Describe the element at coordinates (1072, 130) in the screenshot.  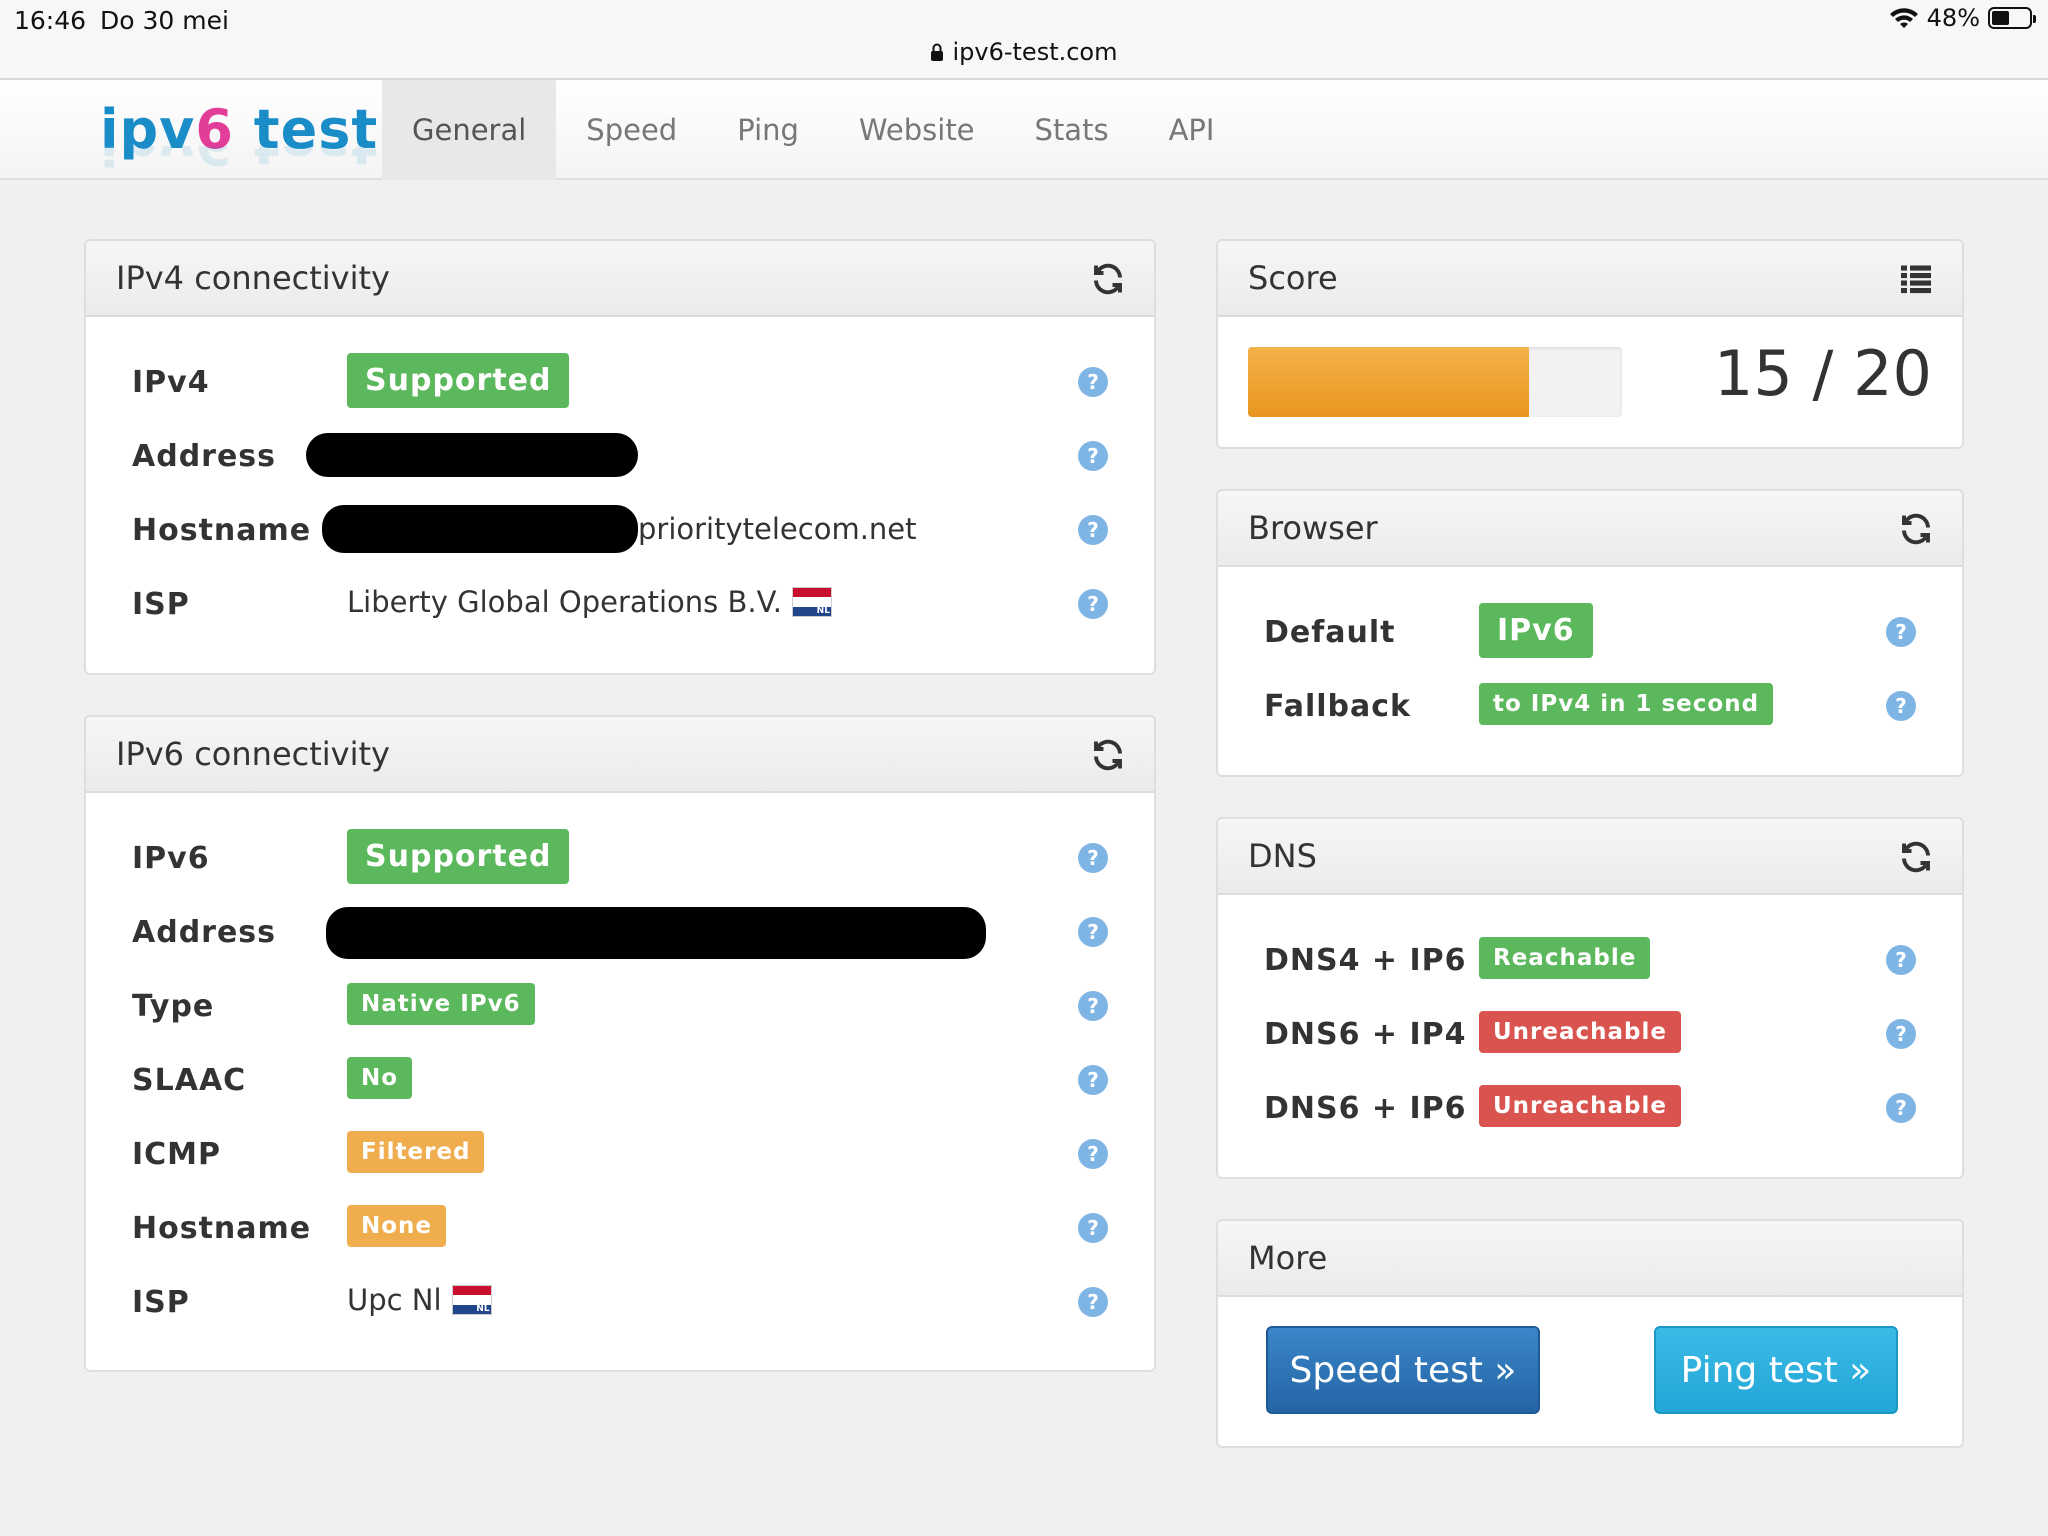
I see `tab-stats: Stats` at that location.